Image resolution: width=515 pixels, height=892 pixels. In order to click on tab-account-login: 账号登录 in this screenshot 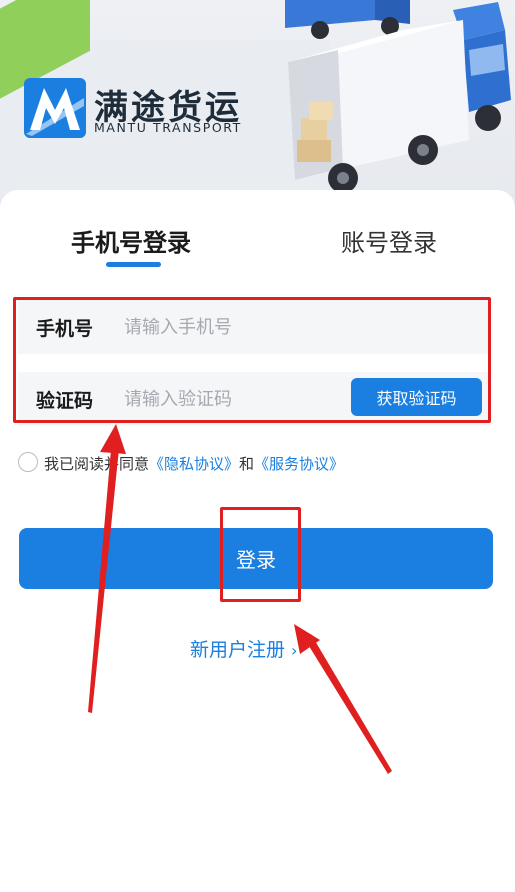, I will do `click(389, 240)`.